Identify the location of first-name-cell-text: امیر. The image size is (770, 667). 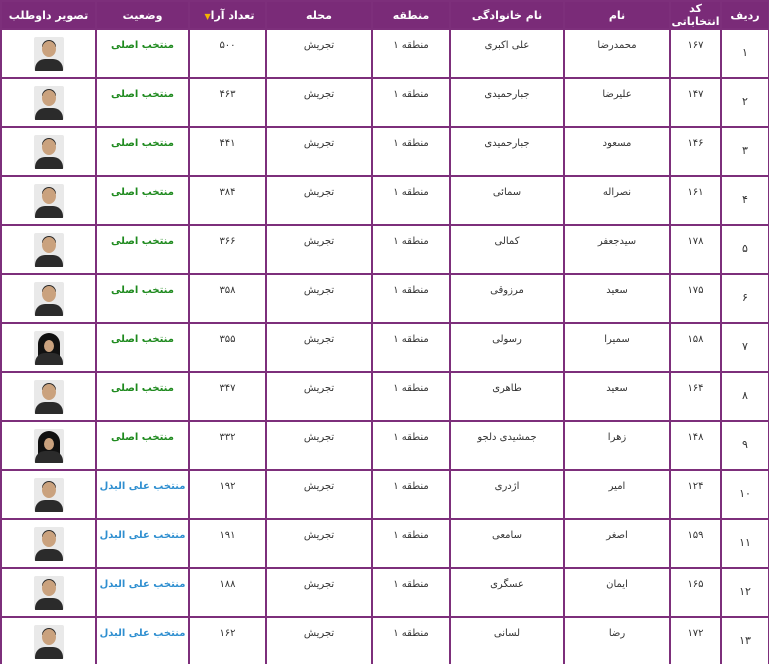
(617, 486).